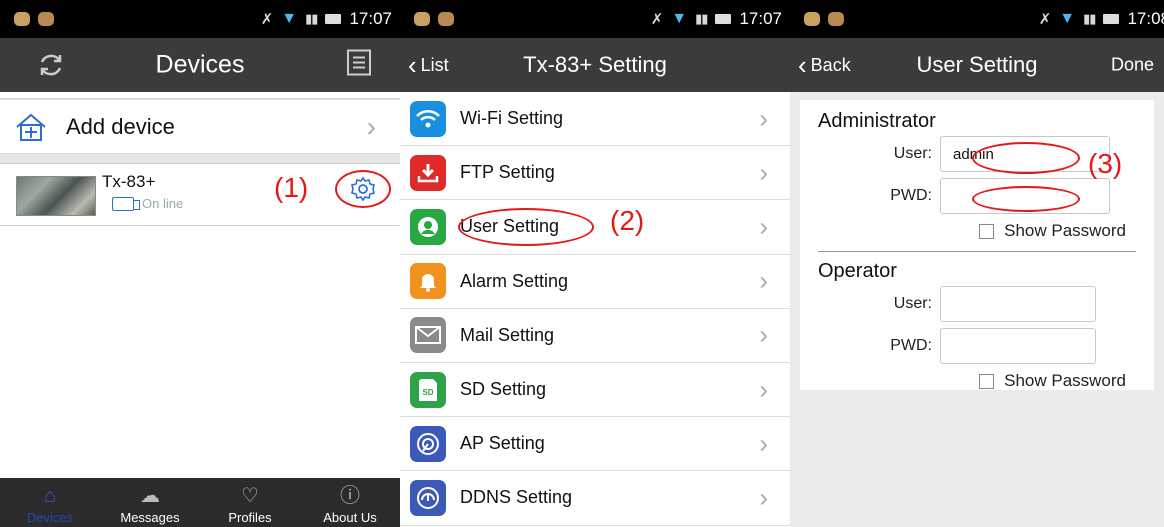 The width and height of the screenshot is (1164, 527). What do you see at coordinates (50, 517) in the screenshot?
I see `tab-label: Devices` at bounding box center [50, 517].